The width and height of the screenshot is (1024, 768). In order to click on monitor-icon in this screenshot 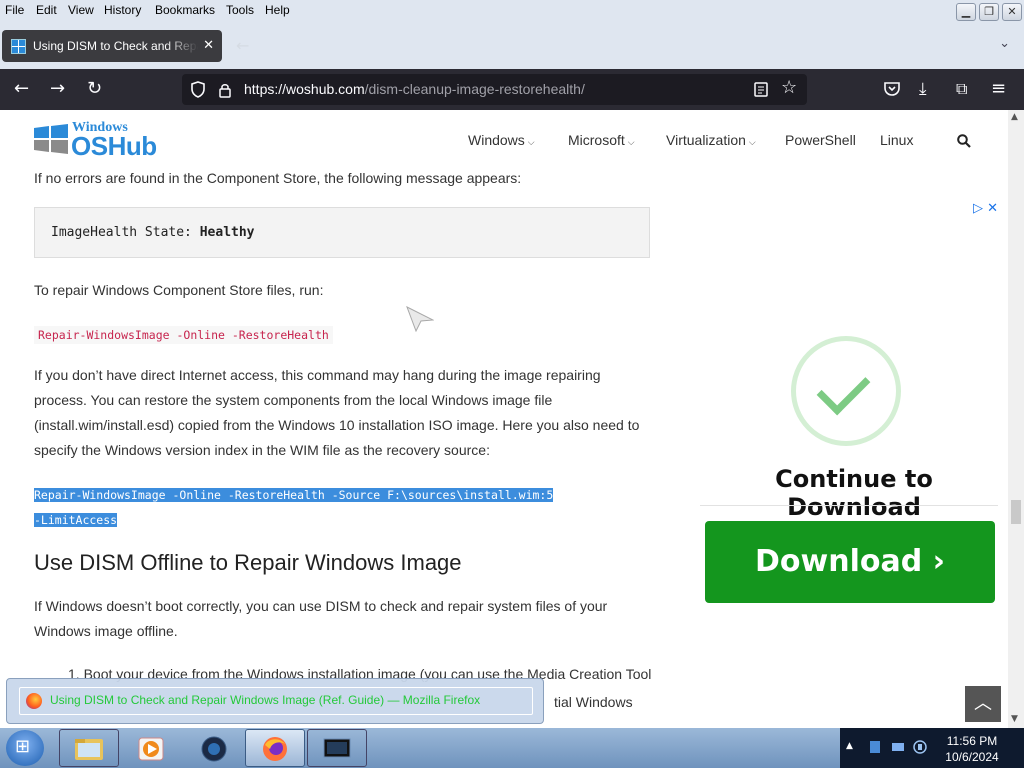, I will do `click(337, 748)`.